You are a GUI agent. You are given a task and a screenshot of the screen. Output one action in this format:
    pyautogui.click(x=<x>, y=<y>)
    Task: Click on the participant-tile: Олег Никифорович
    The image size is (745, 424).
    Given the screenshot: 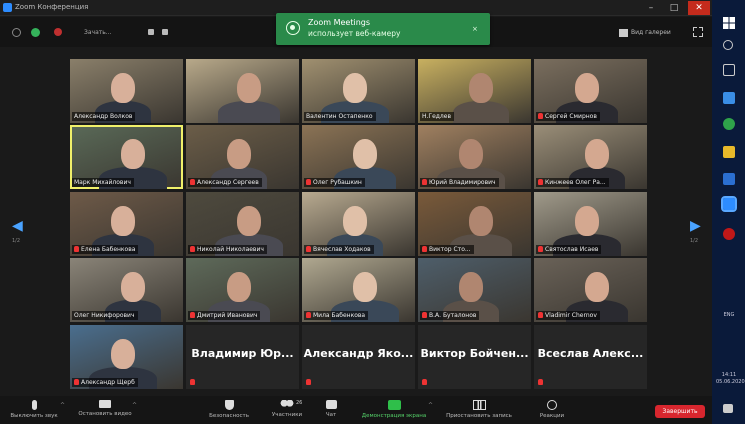 What is the action you would take?
    pyautogui.click(x=126, y=290)
    